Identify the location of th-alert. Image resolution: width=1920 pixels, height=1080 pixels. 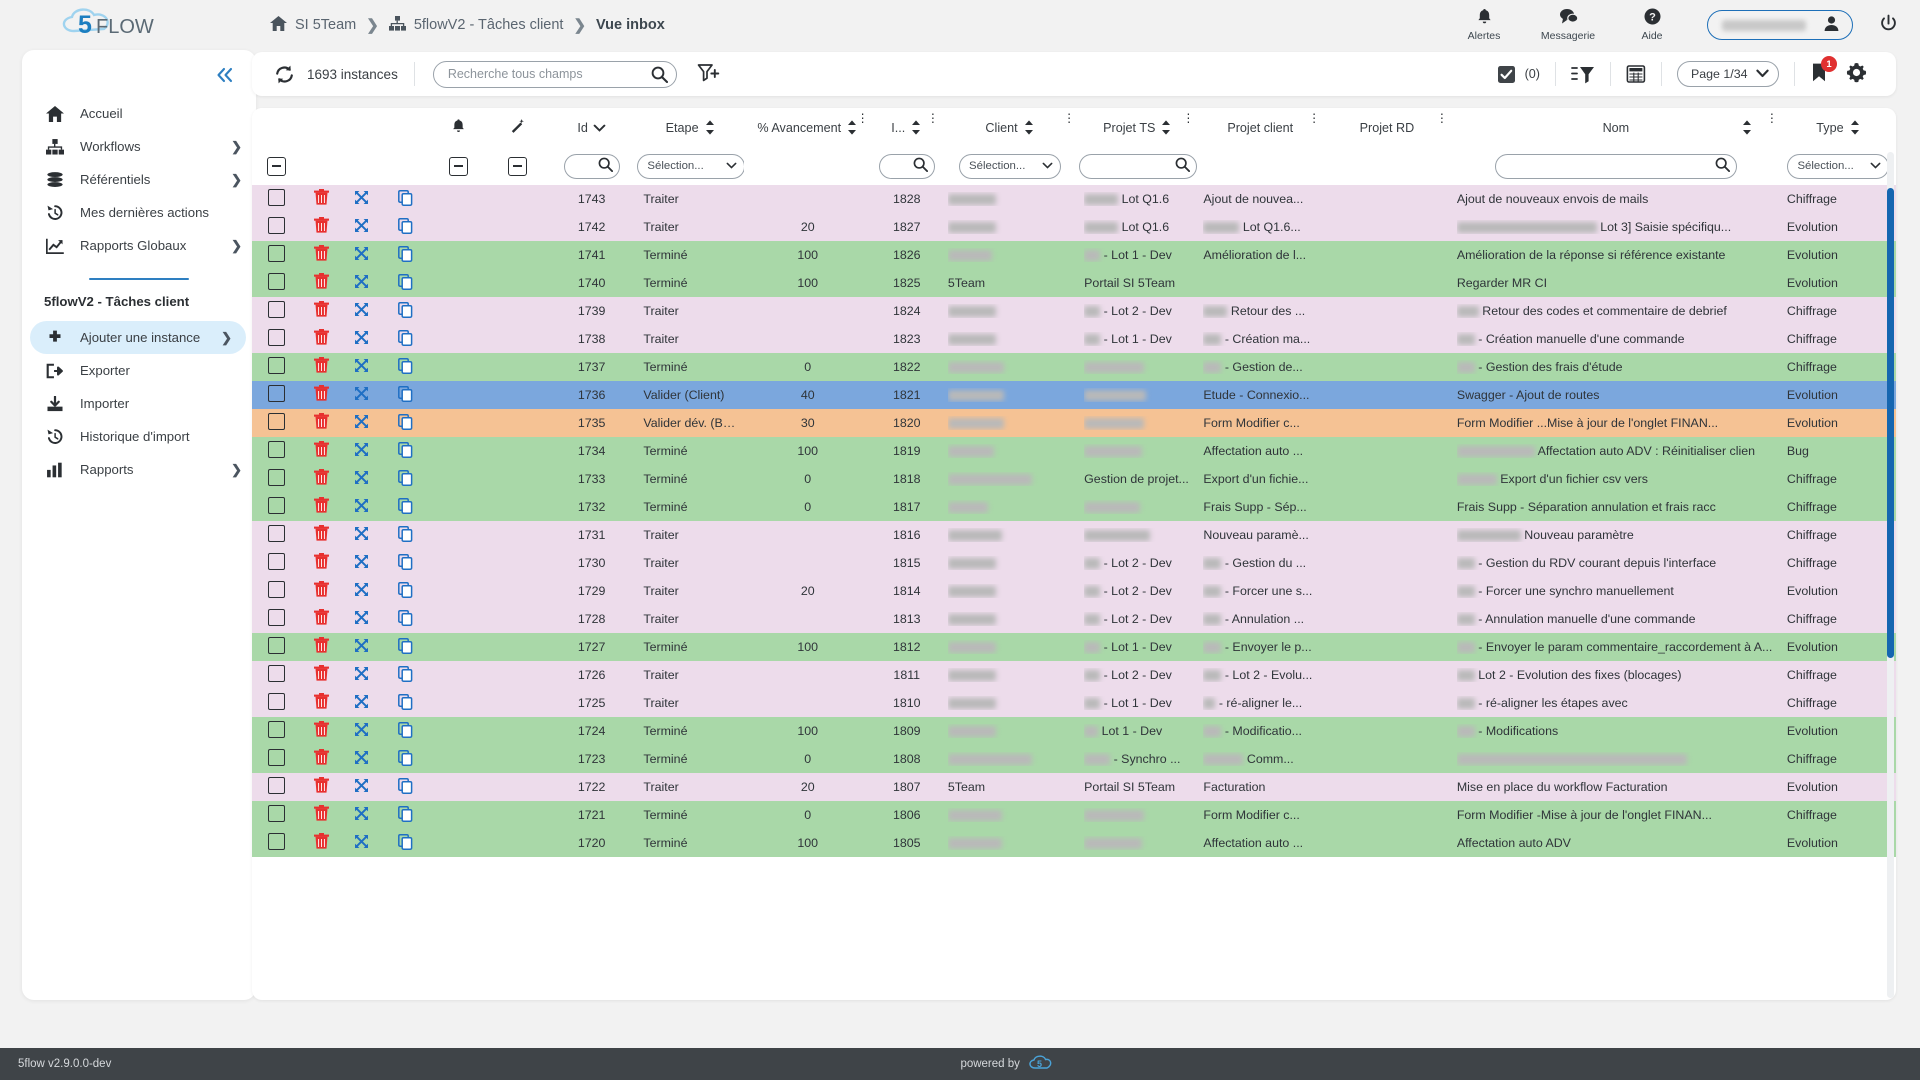
(458, 127).